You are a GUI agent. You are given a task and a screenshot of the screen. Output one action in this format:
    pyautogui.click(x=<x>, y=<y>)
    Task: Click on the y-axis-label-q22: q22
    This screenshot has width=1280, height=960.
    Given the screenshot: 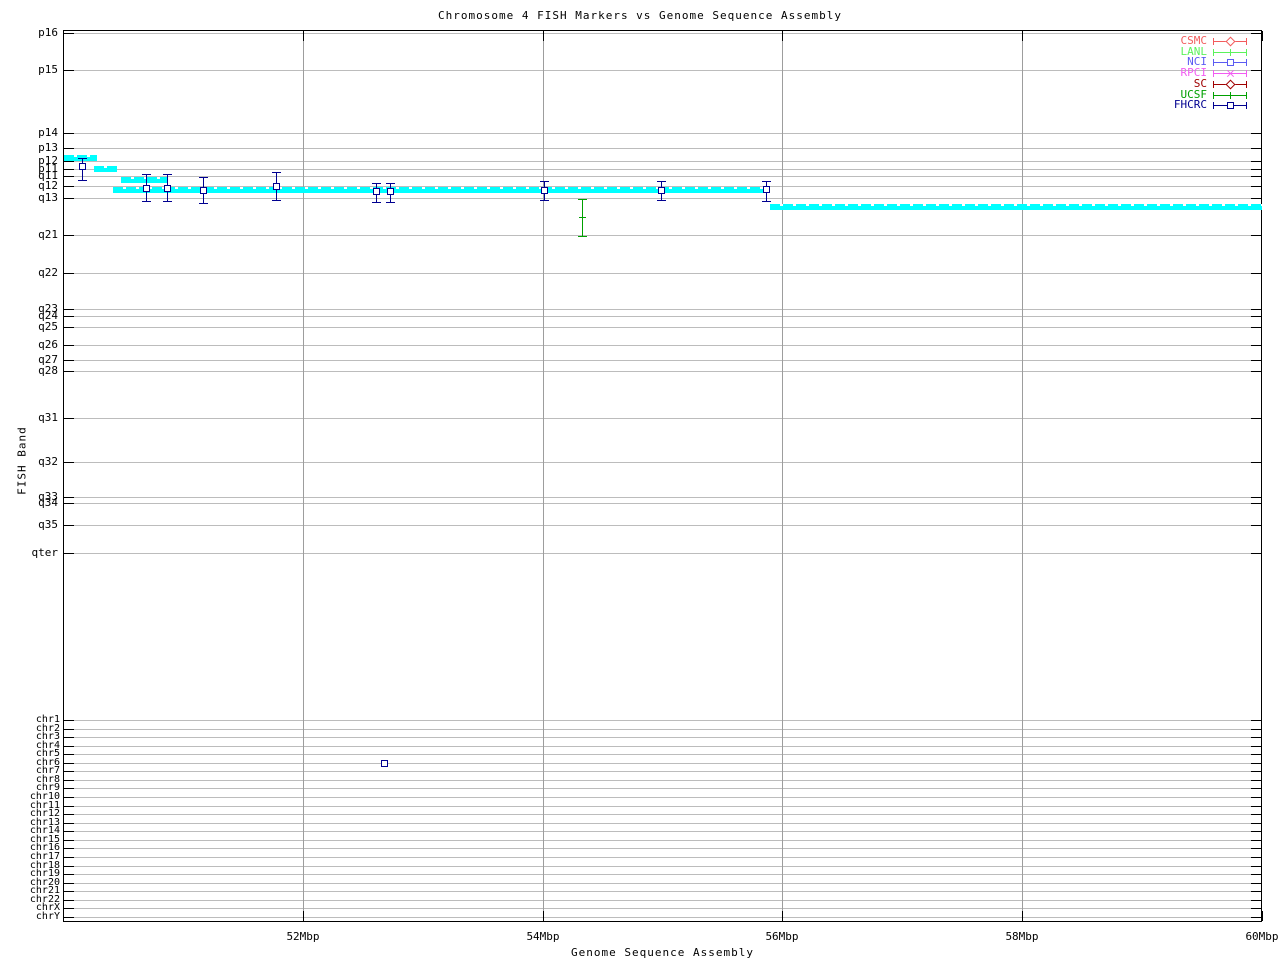 What is the action you would take?
    pyautogui.click(x=48, y=272)
    